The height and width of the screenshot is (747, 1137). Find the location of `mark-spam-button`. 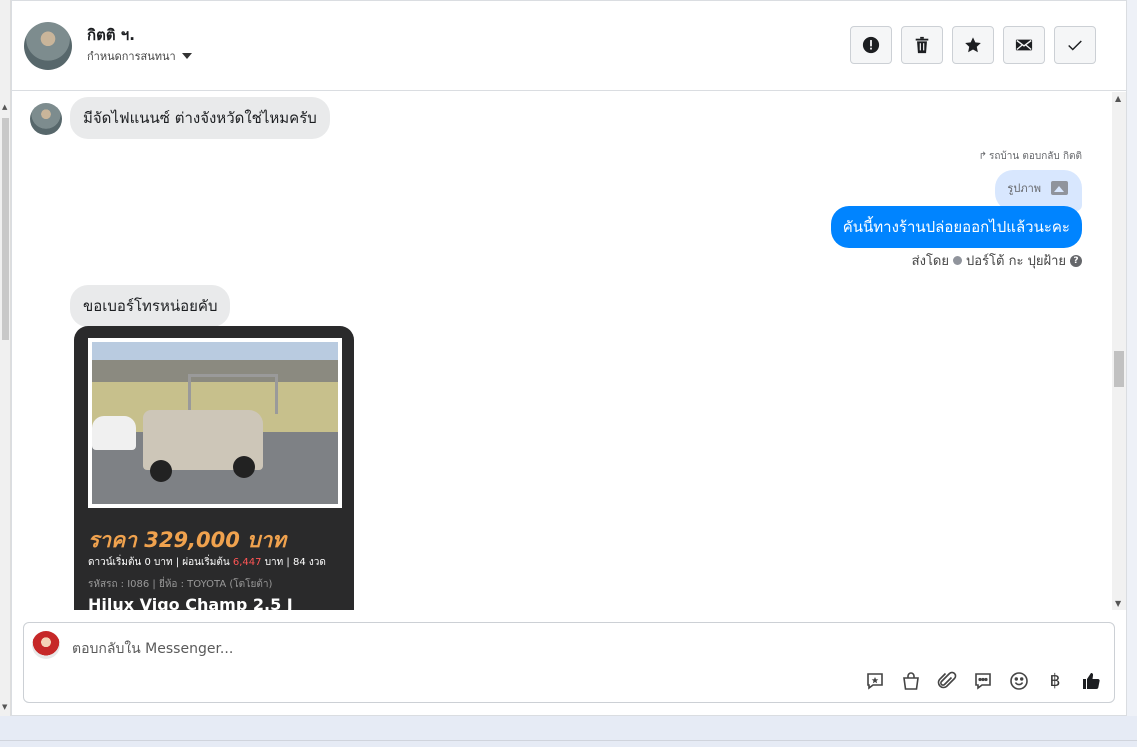

mark-spam-button is located at coordinates (871, 45).